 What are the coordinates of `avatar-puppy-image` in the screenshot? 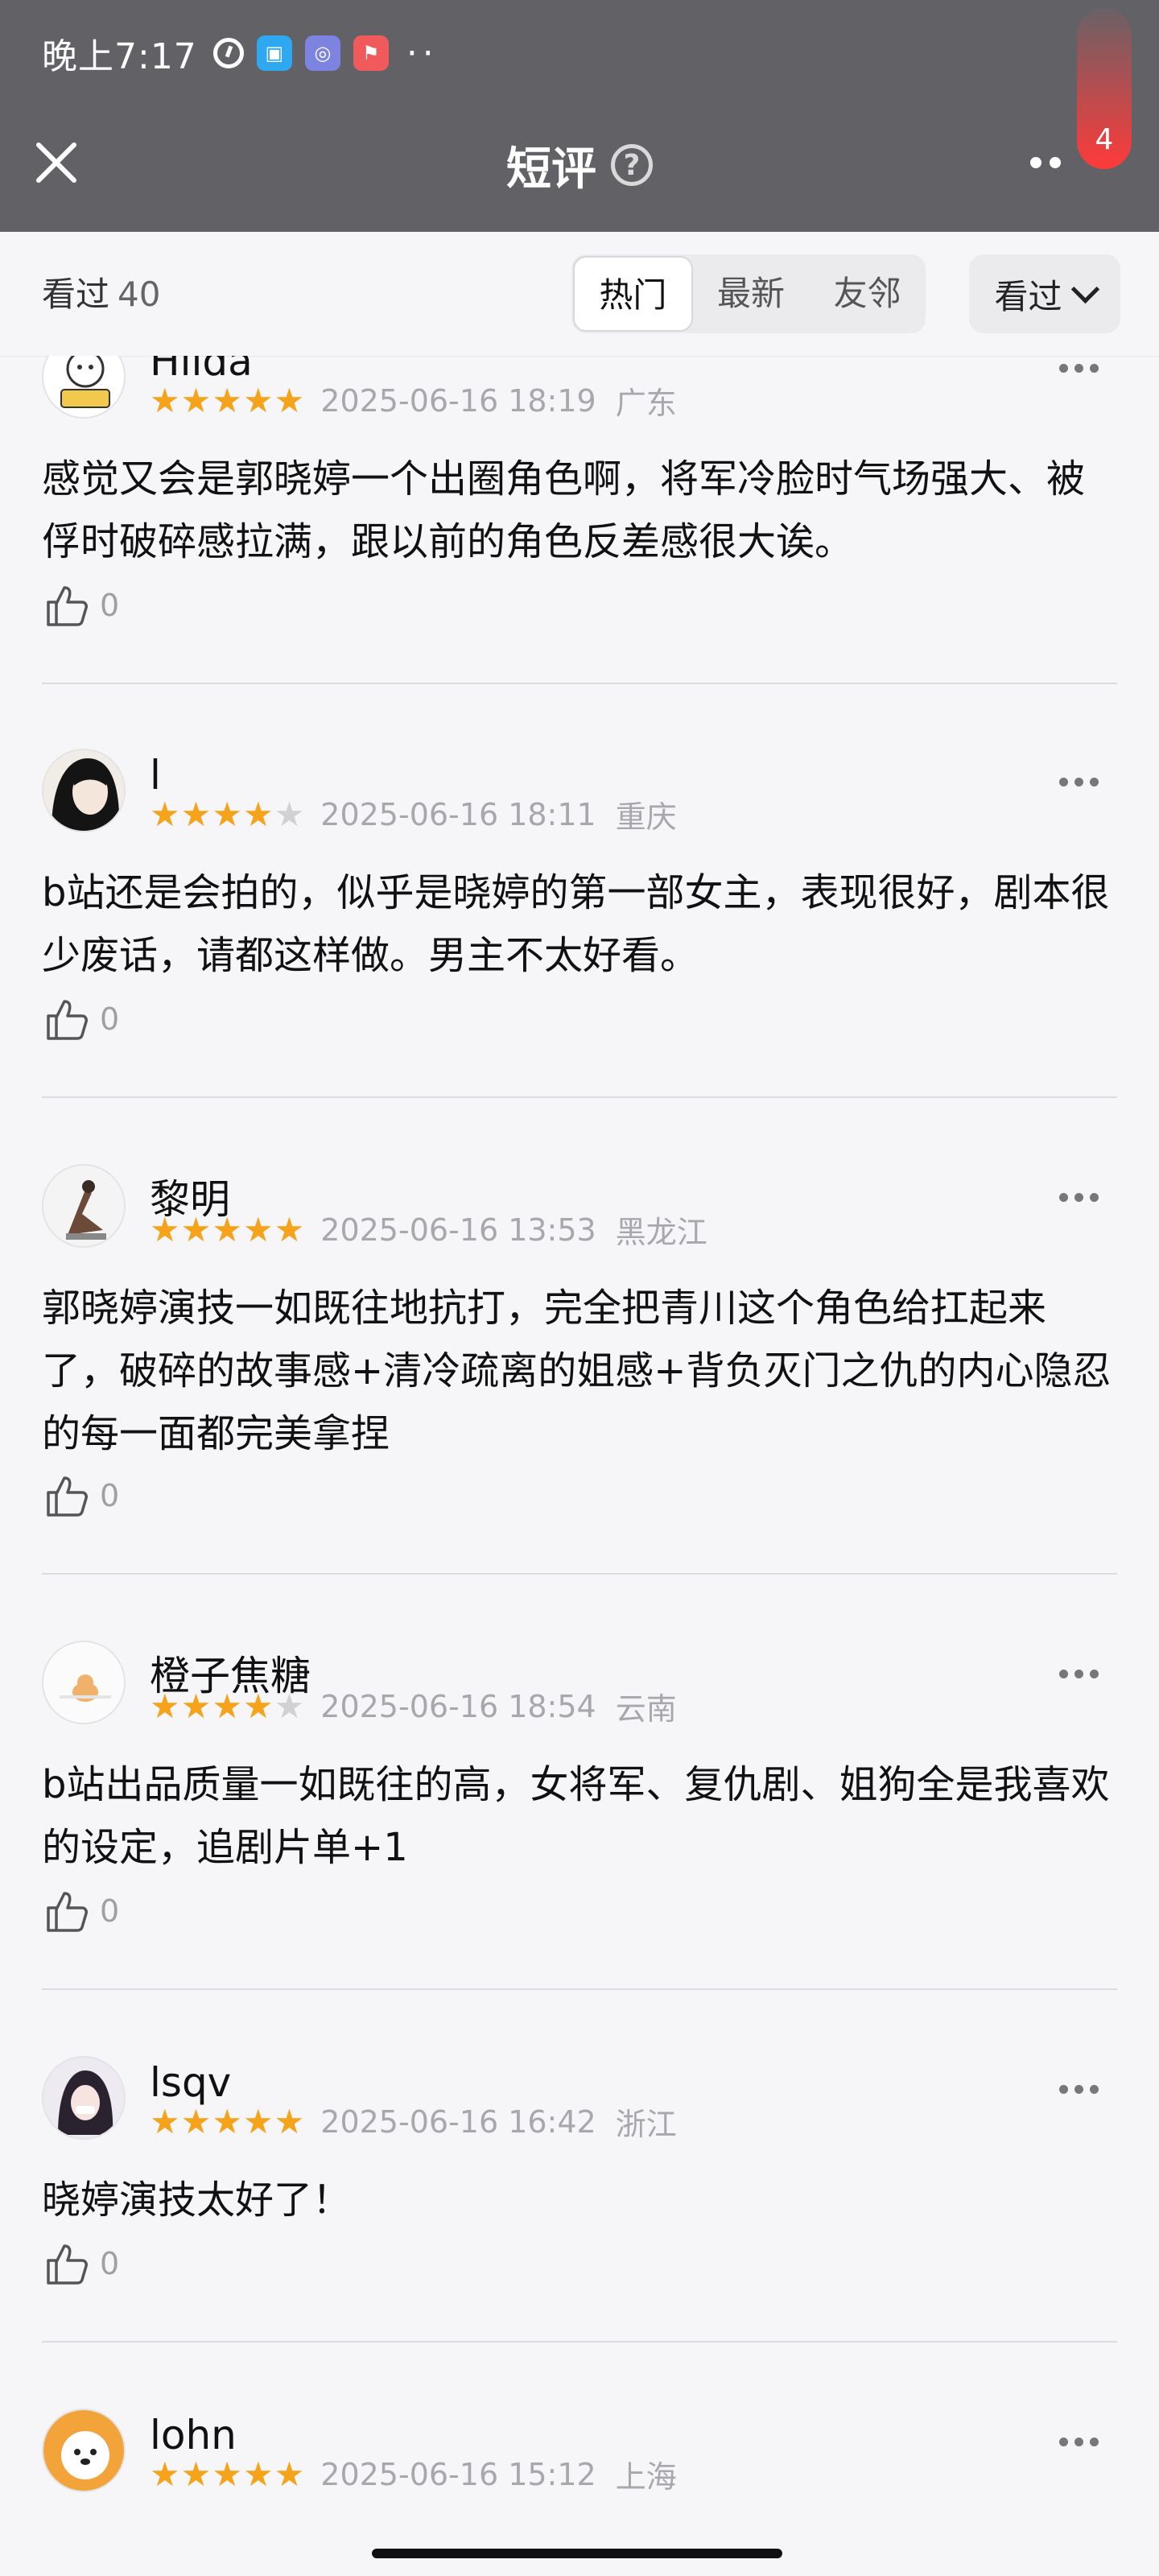 It's located at (83, 2450).